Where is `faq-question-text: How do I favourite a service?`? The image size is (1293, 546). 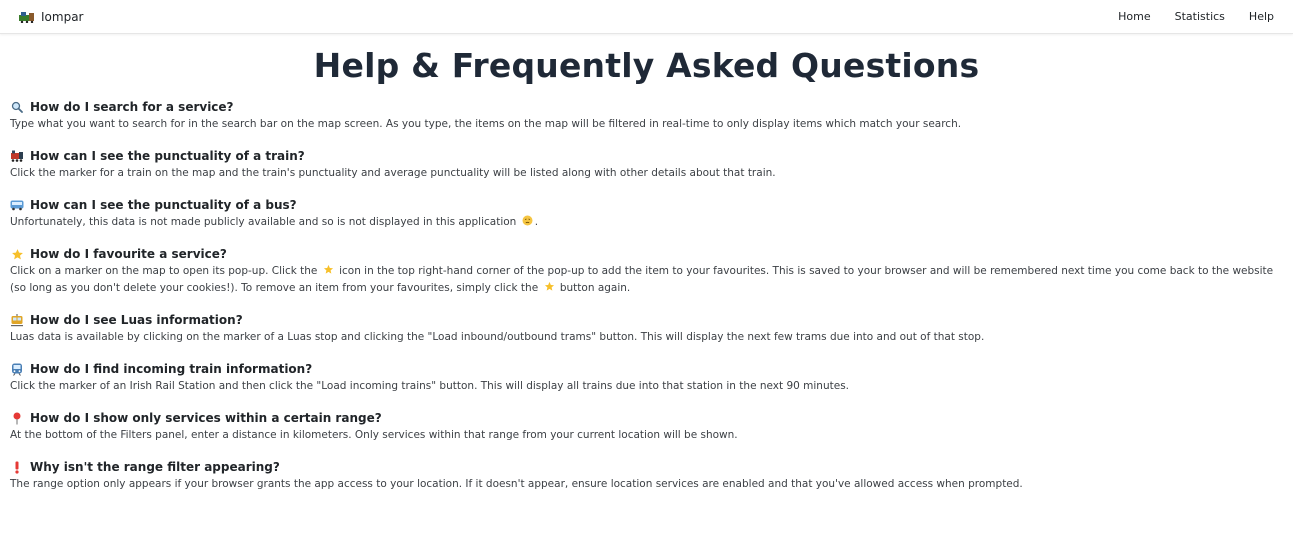 faq-question-text: How do I favourite a service? is located at coordinates (128, 254).